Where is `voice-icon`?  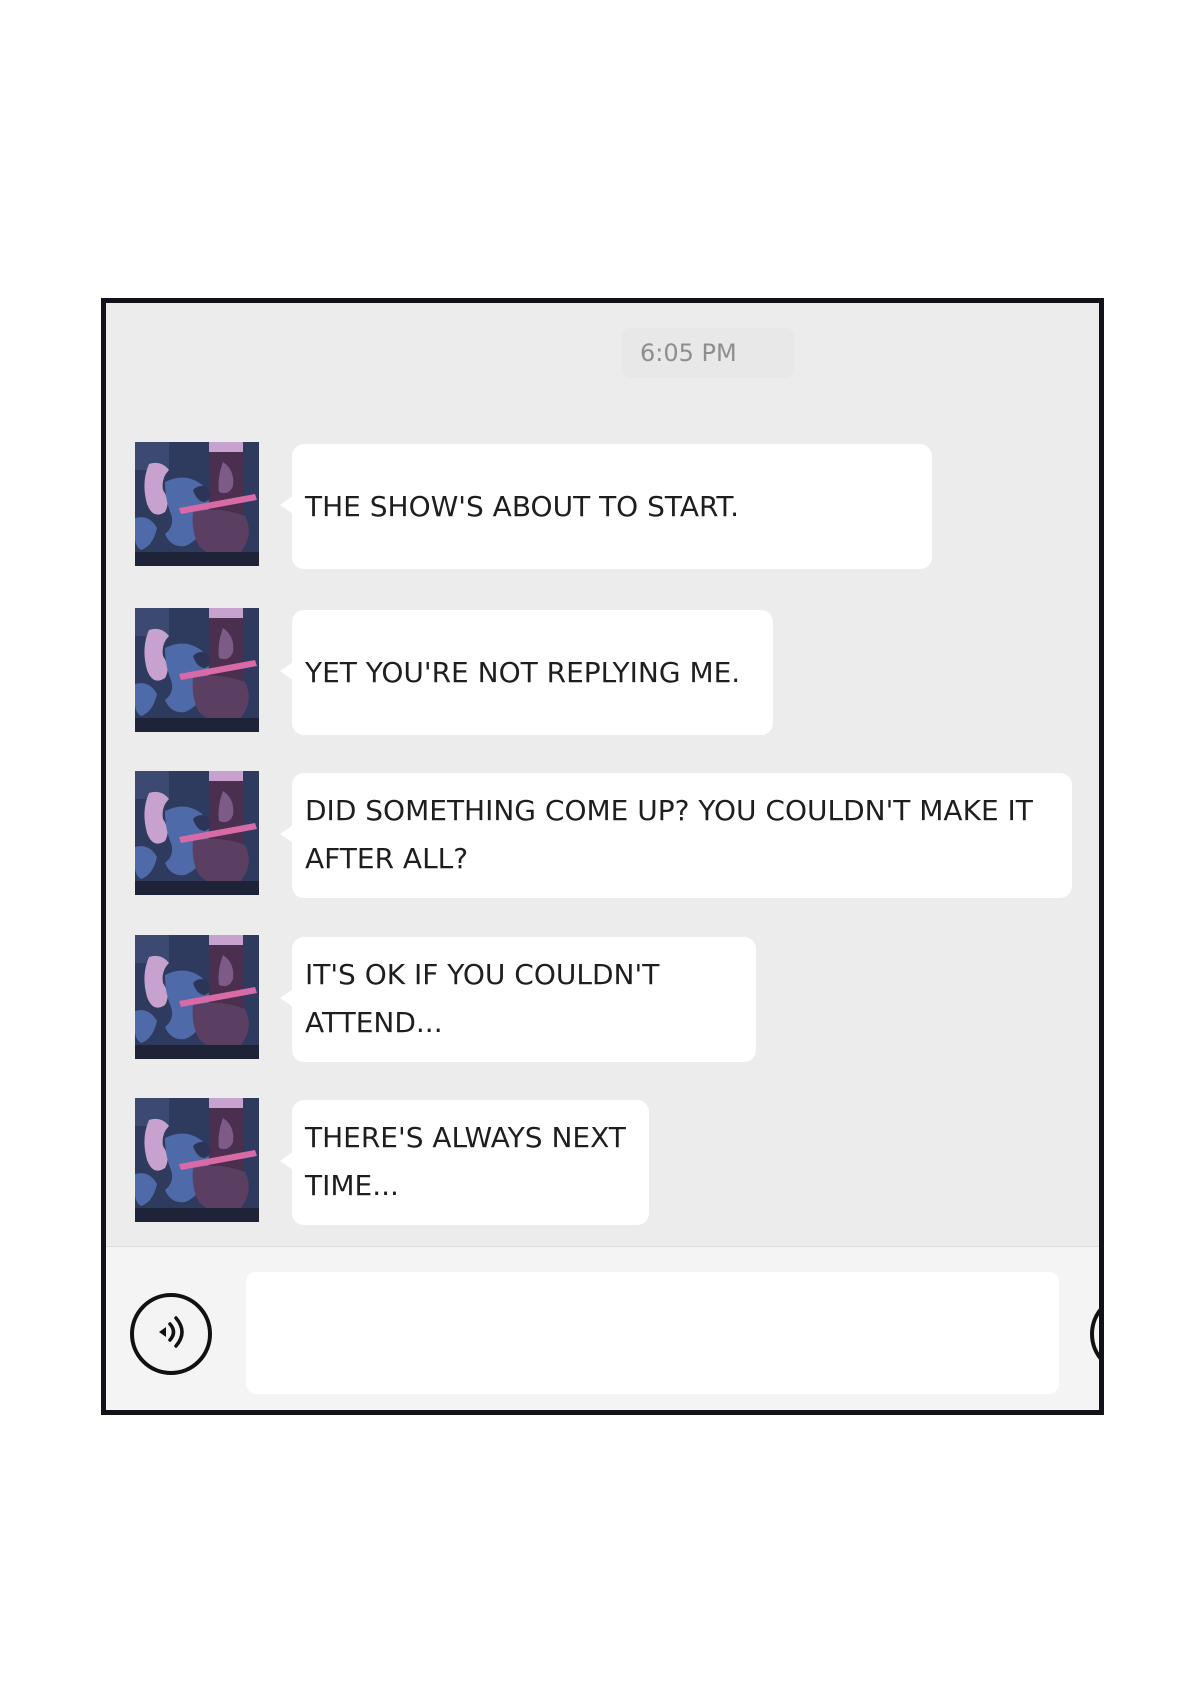 voice-icon is located at coordinates (171, 1334).